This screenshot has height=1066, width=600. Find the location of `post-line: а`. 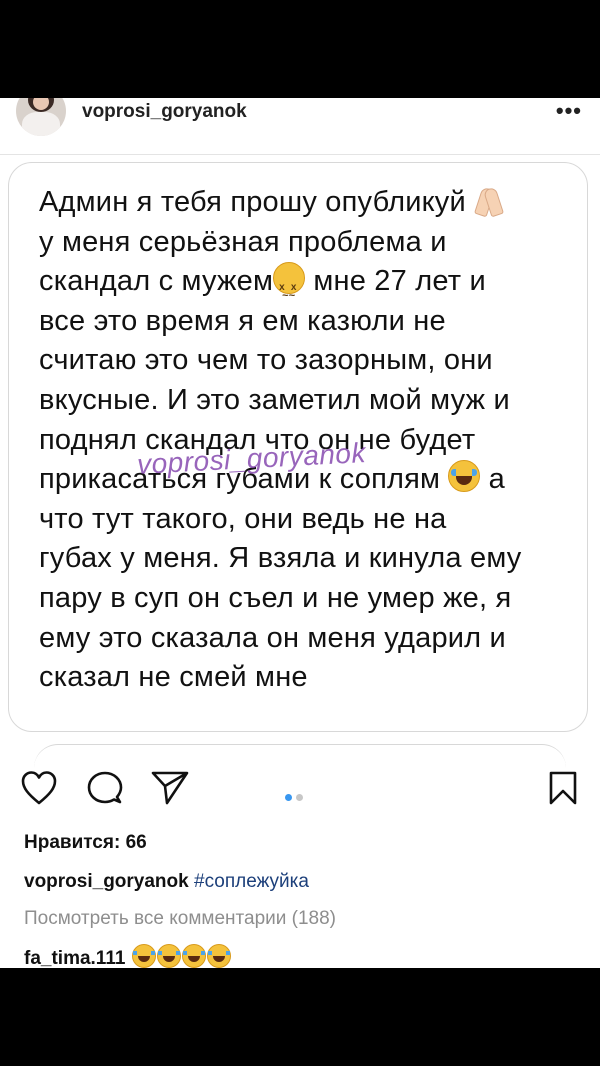

post-line: а is located at coordinates (493, 479).